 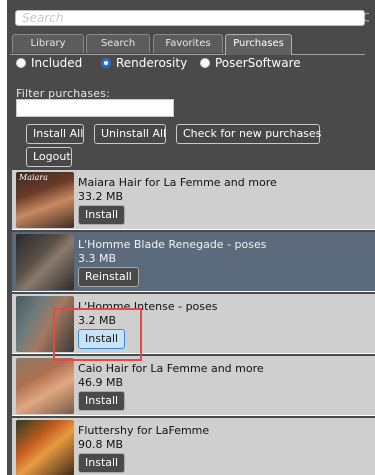 What do you see at coordinates (49, 157) in the screenshot?
I see `logout-button: Logout` at bounding box center [49, 157].